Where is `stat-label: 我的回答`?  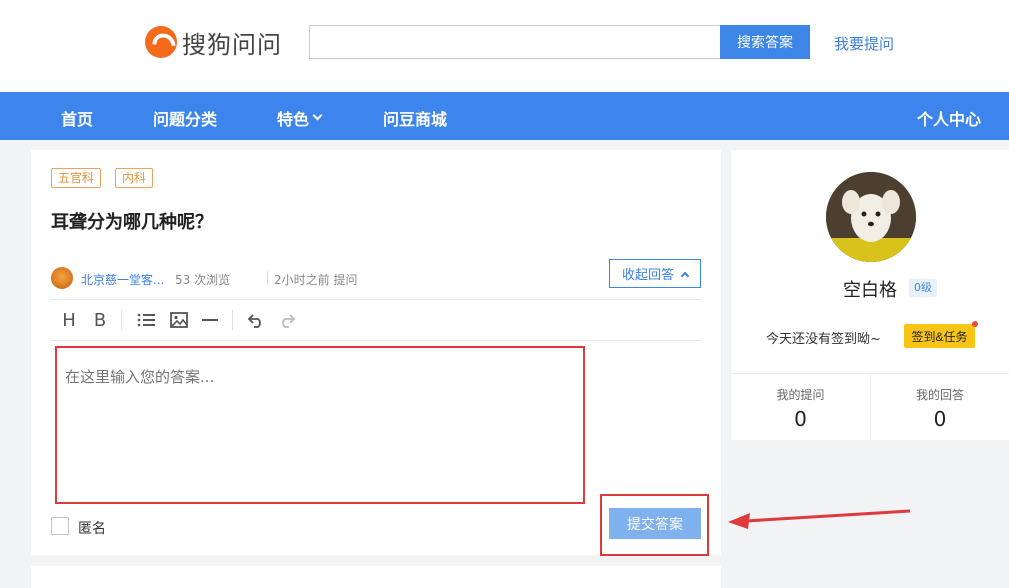 stat-label: 我的回答 is located at coordinates (939, 395).